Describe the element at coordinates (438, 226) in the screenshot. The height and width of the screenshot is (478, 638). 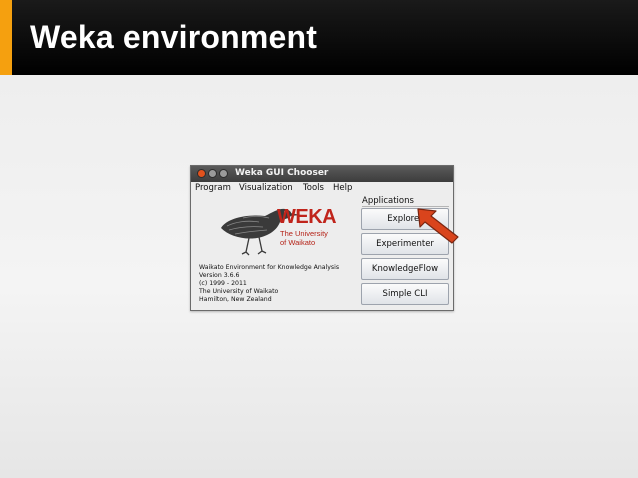
I see `arrow-pointer-icon` at that location.